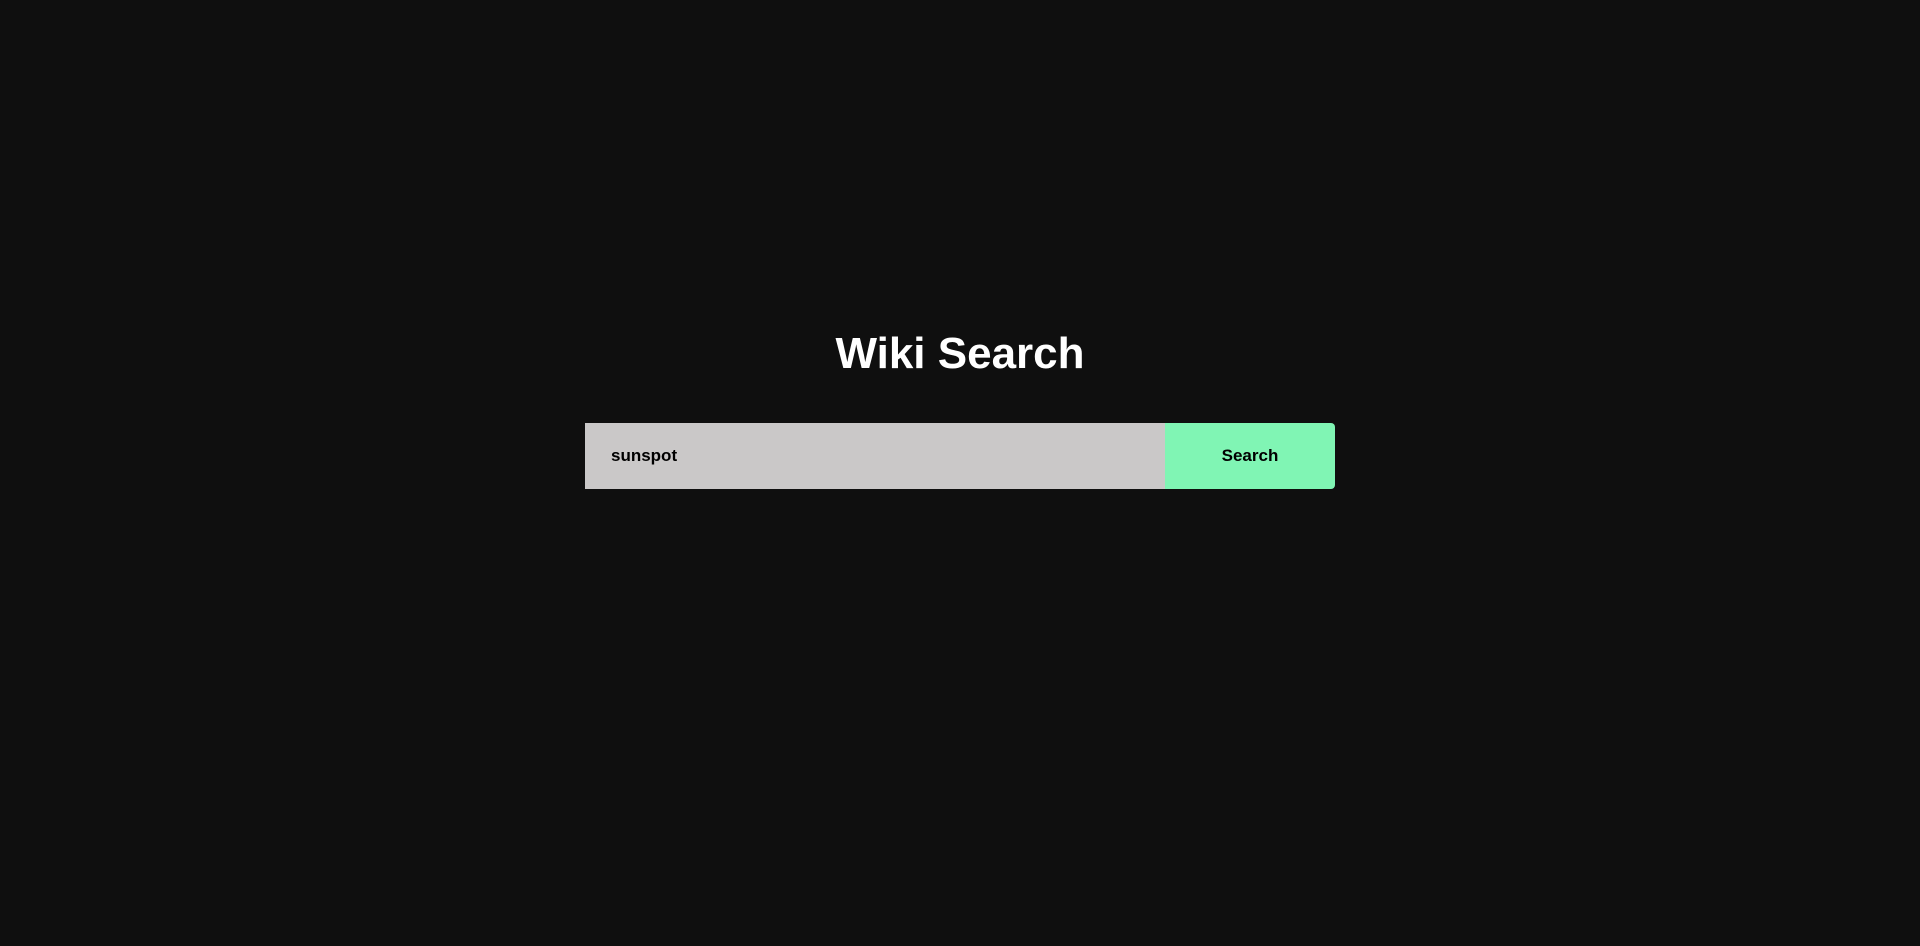 The image size is (1920, 946). What do you see at coordinates (875, 456) in the screenshot?
I see `search-input` at bounding box center [875, 456].